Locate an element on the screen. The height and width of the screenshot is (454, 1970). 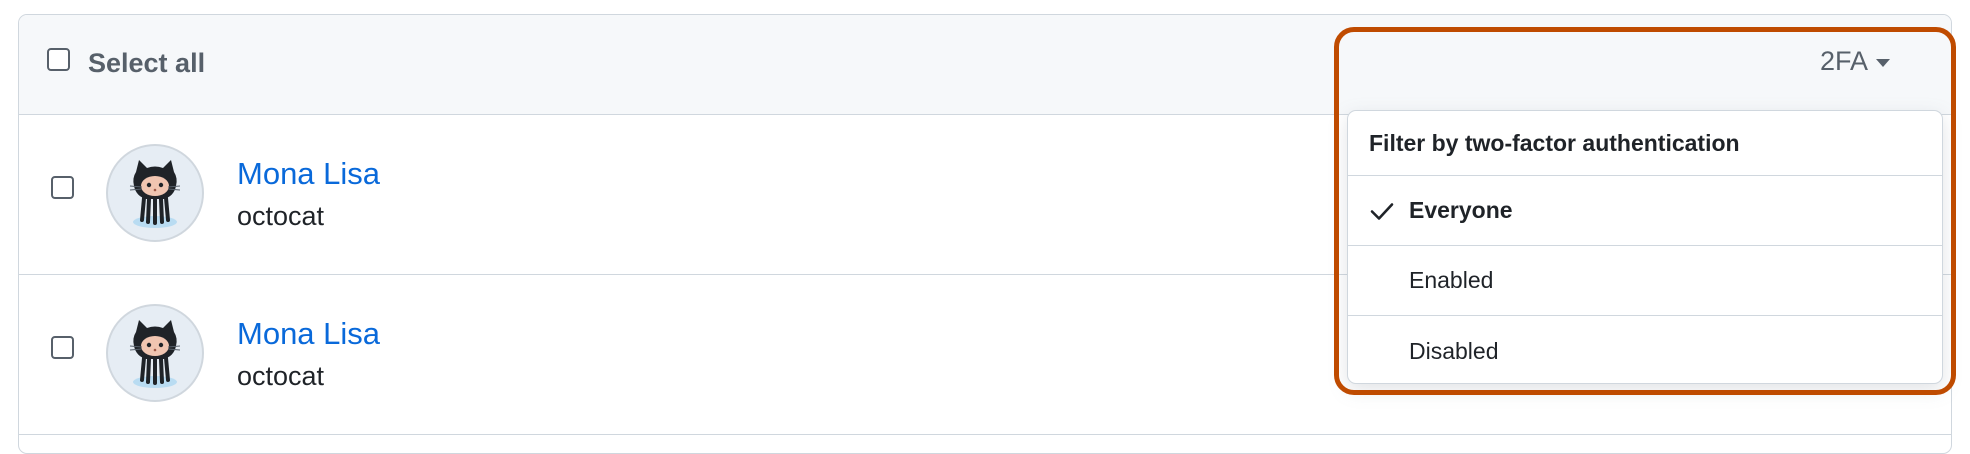
2fa-filter-label: 2FA is located at coordinates (1844, 60).